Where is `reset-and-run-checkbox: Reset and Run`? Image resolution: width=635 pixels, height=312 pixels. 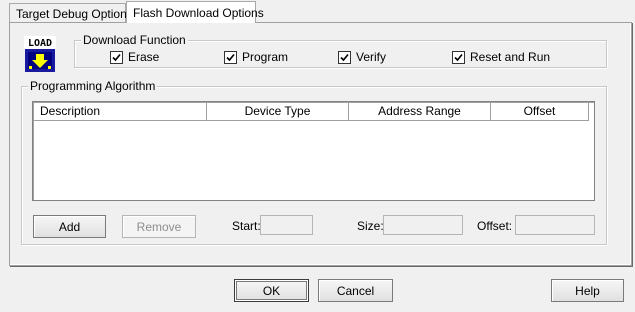
reset-and-run-checkbox: Reset and Run is located at coordinates (501, 57).